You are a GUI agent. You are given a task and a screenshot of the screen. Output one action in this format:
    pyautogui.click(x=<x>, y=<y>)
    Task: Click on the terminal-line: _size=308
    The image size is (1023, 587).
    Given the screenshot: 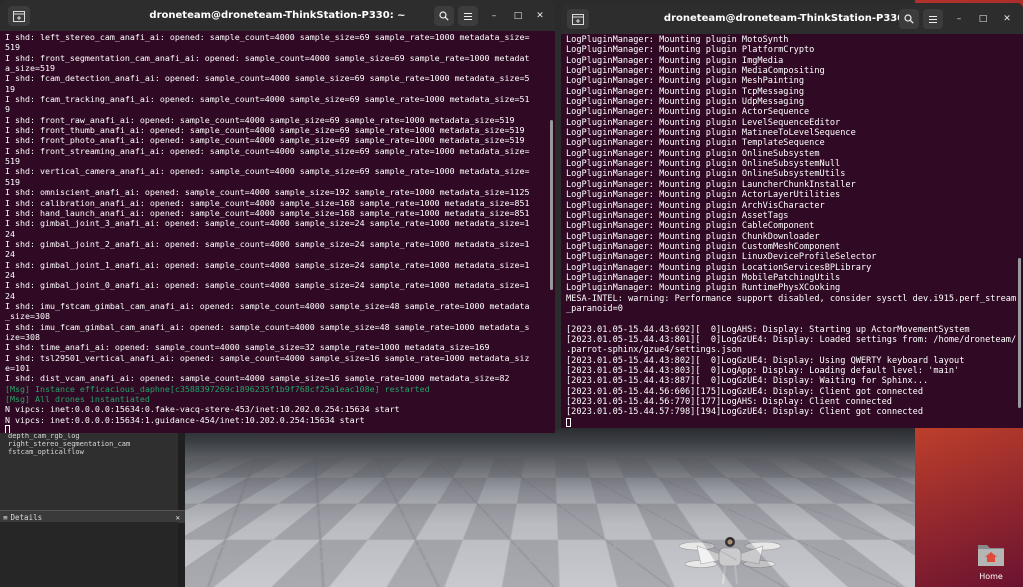 What is the action you would take?
    pyautogui.click(x=27, y=316)
    